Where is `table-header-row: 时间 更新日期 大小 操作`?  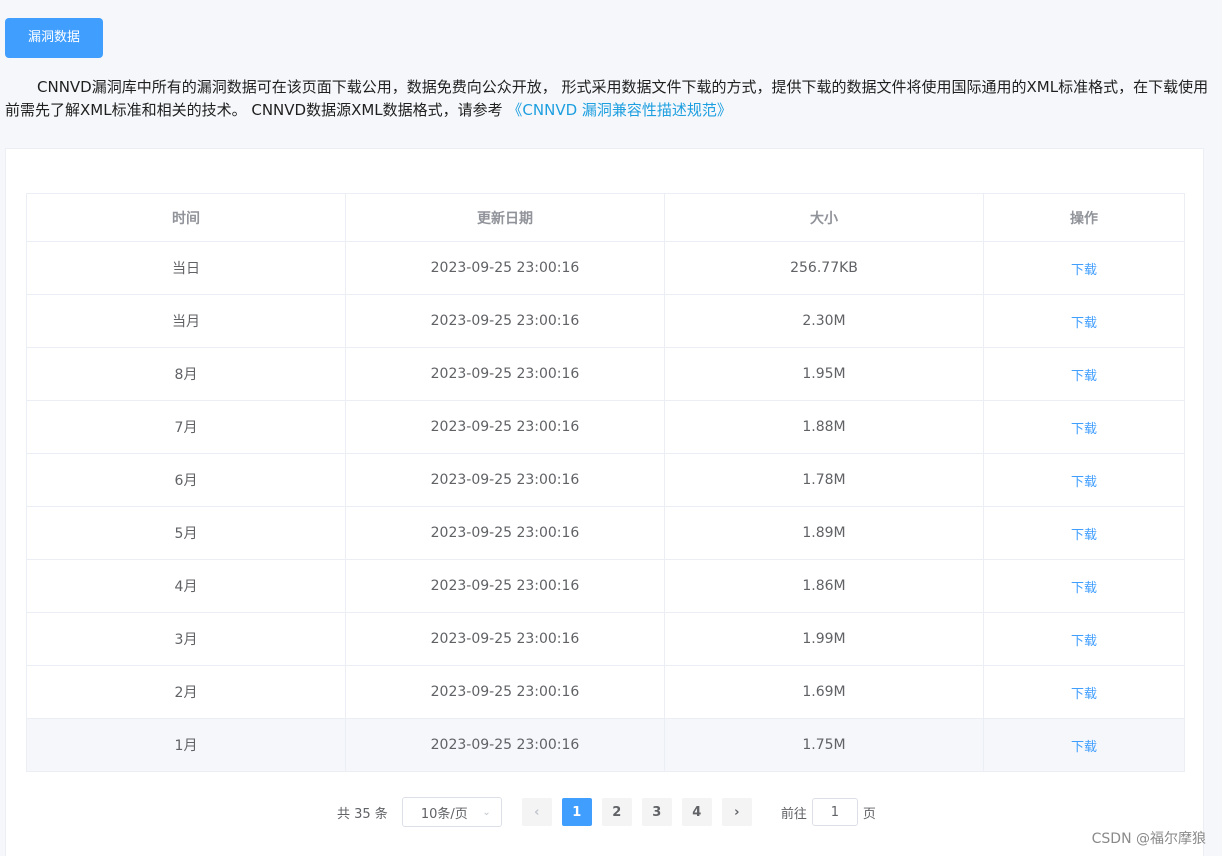
table-header-row: 时间 更新日期 大小 操作 is located at coordinates (605, 217).